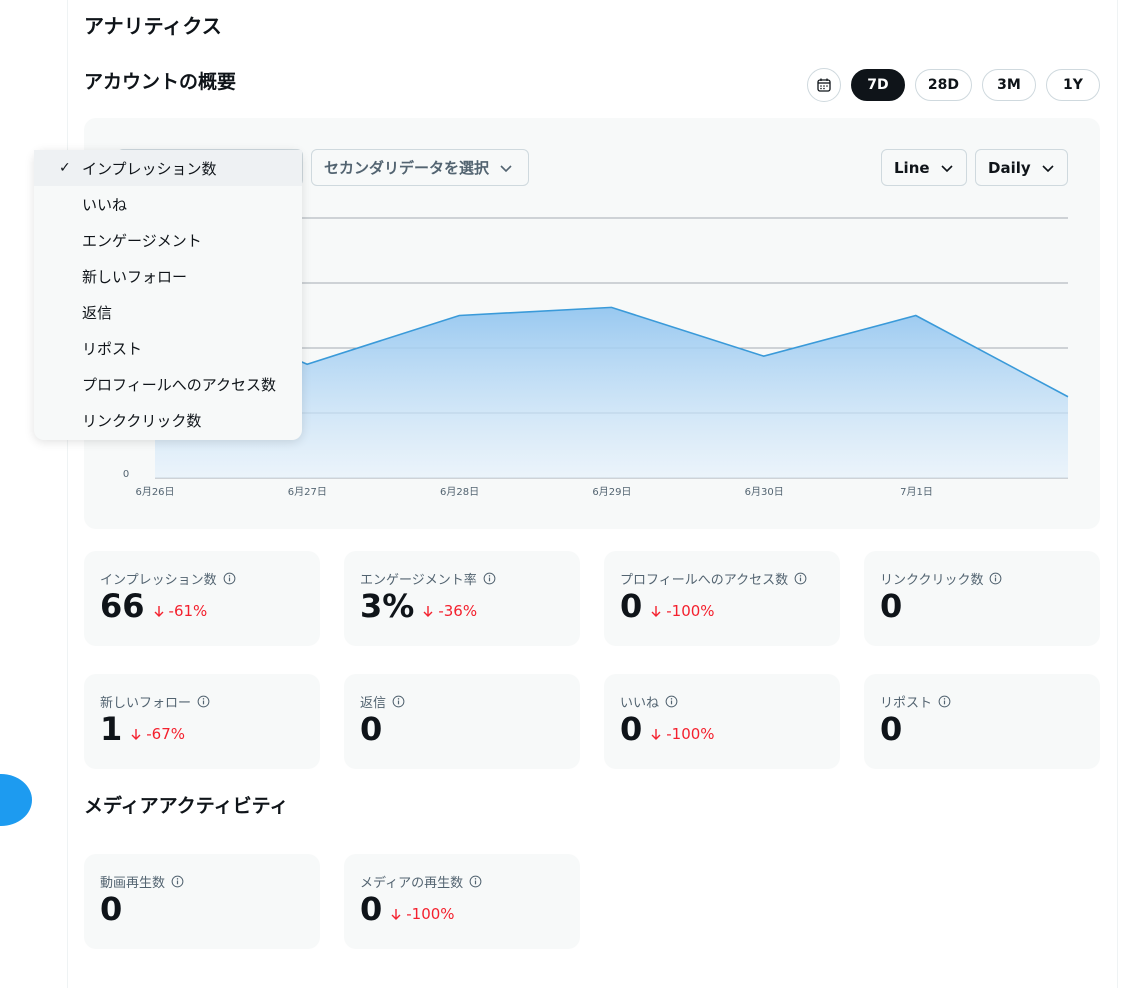  I want to click on stat-change: -61%, so click(180, 611).